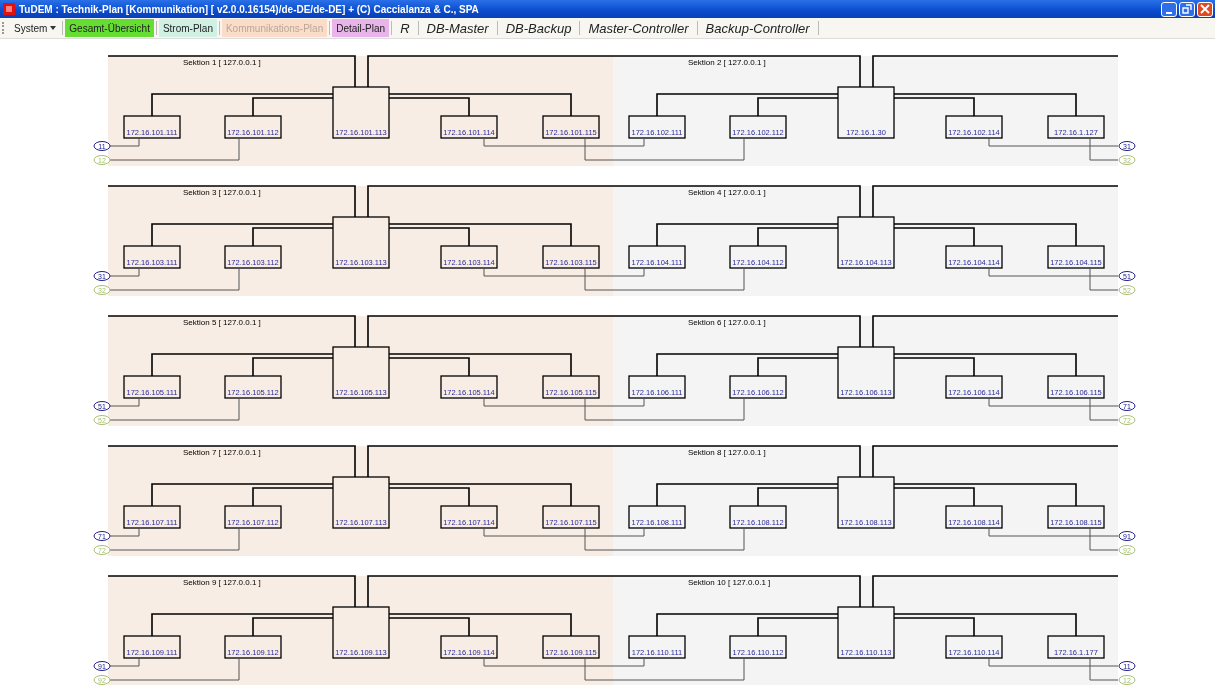 The image size is (1215, 688). What do you see at coordinates (538, 28) in the screenshot?
I see `toolbar-button: DB-Backup` at bounding box center [538, 28].